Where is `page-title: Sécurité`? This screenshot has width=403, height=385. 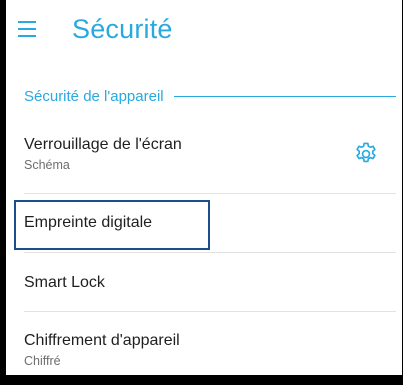 page-title: Sécurité is located at coordinates (122, 29).